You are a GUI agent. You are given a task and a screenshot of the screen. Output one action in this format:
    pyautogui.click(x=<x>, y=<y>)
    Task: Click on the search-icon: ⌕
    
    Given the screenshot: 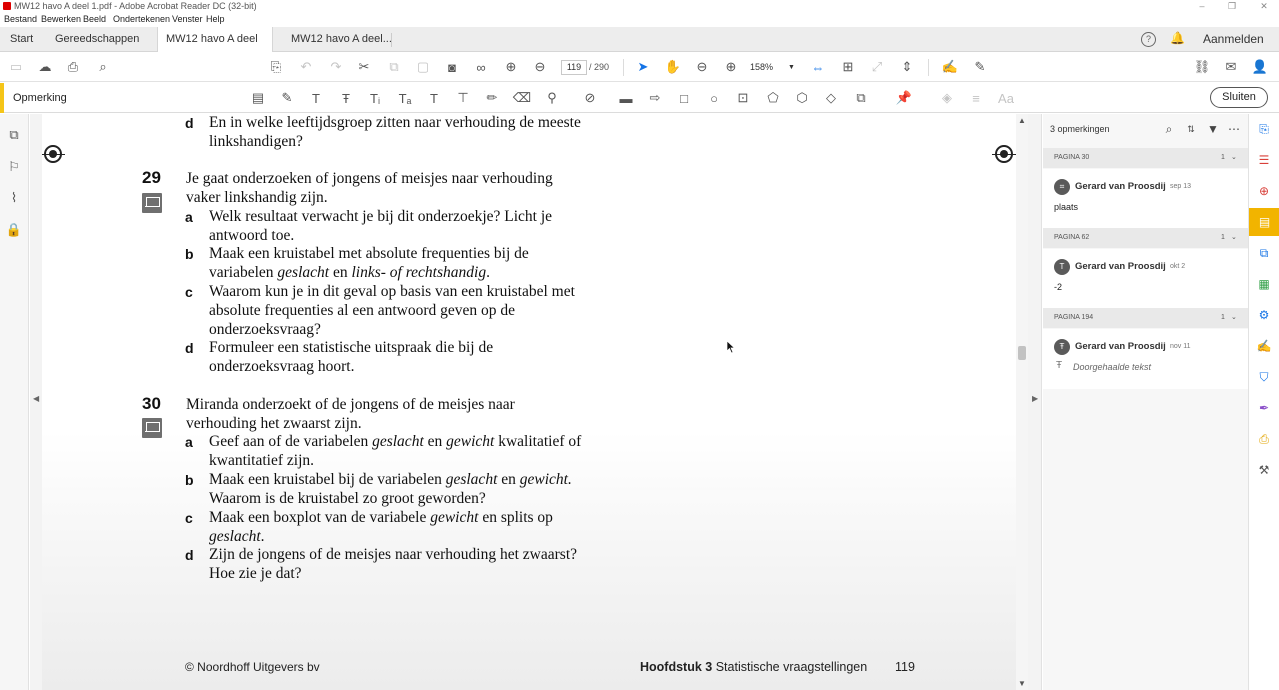 What is the action you would take?
    pyautogui.click(x=1169, y=129)
    